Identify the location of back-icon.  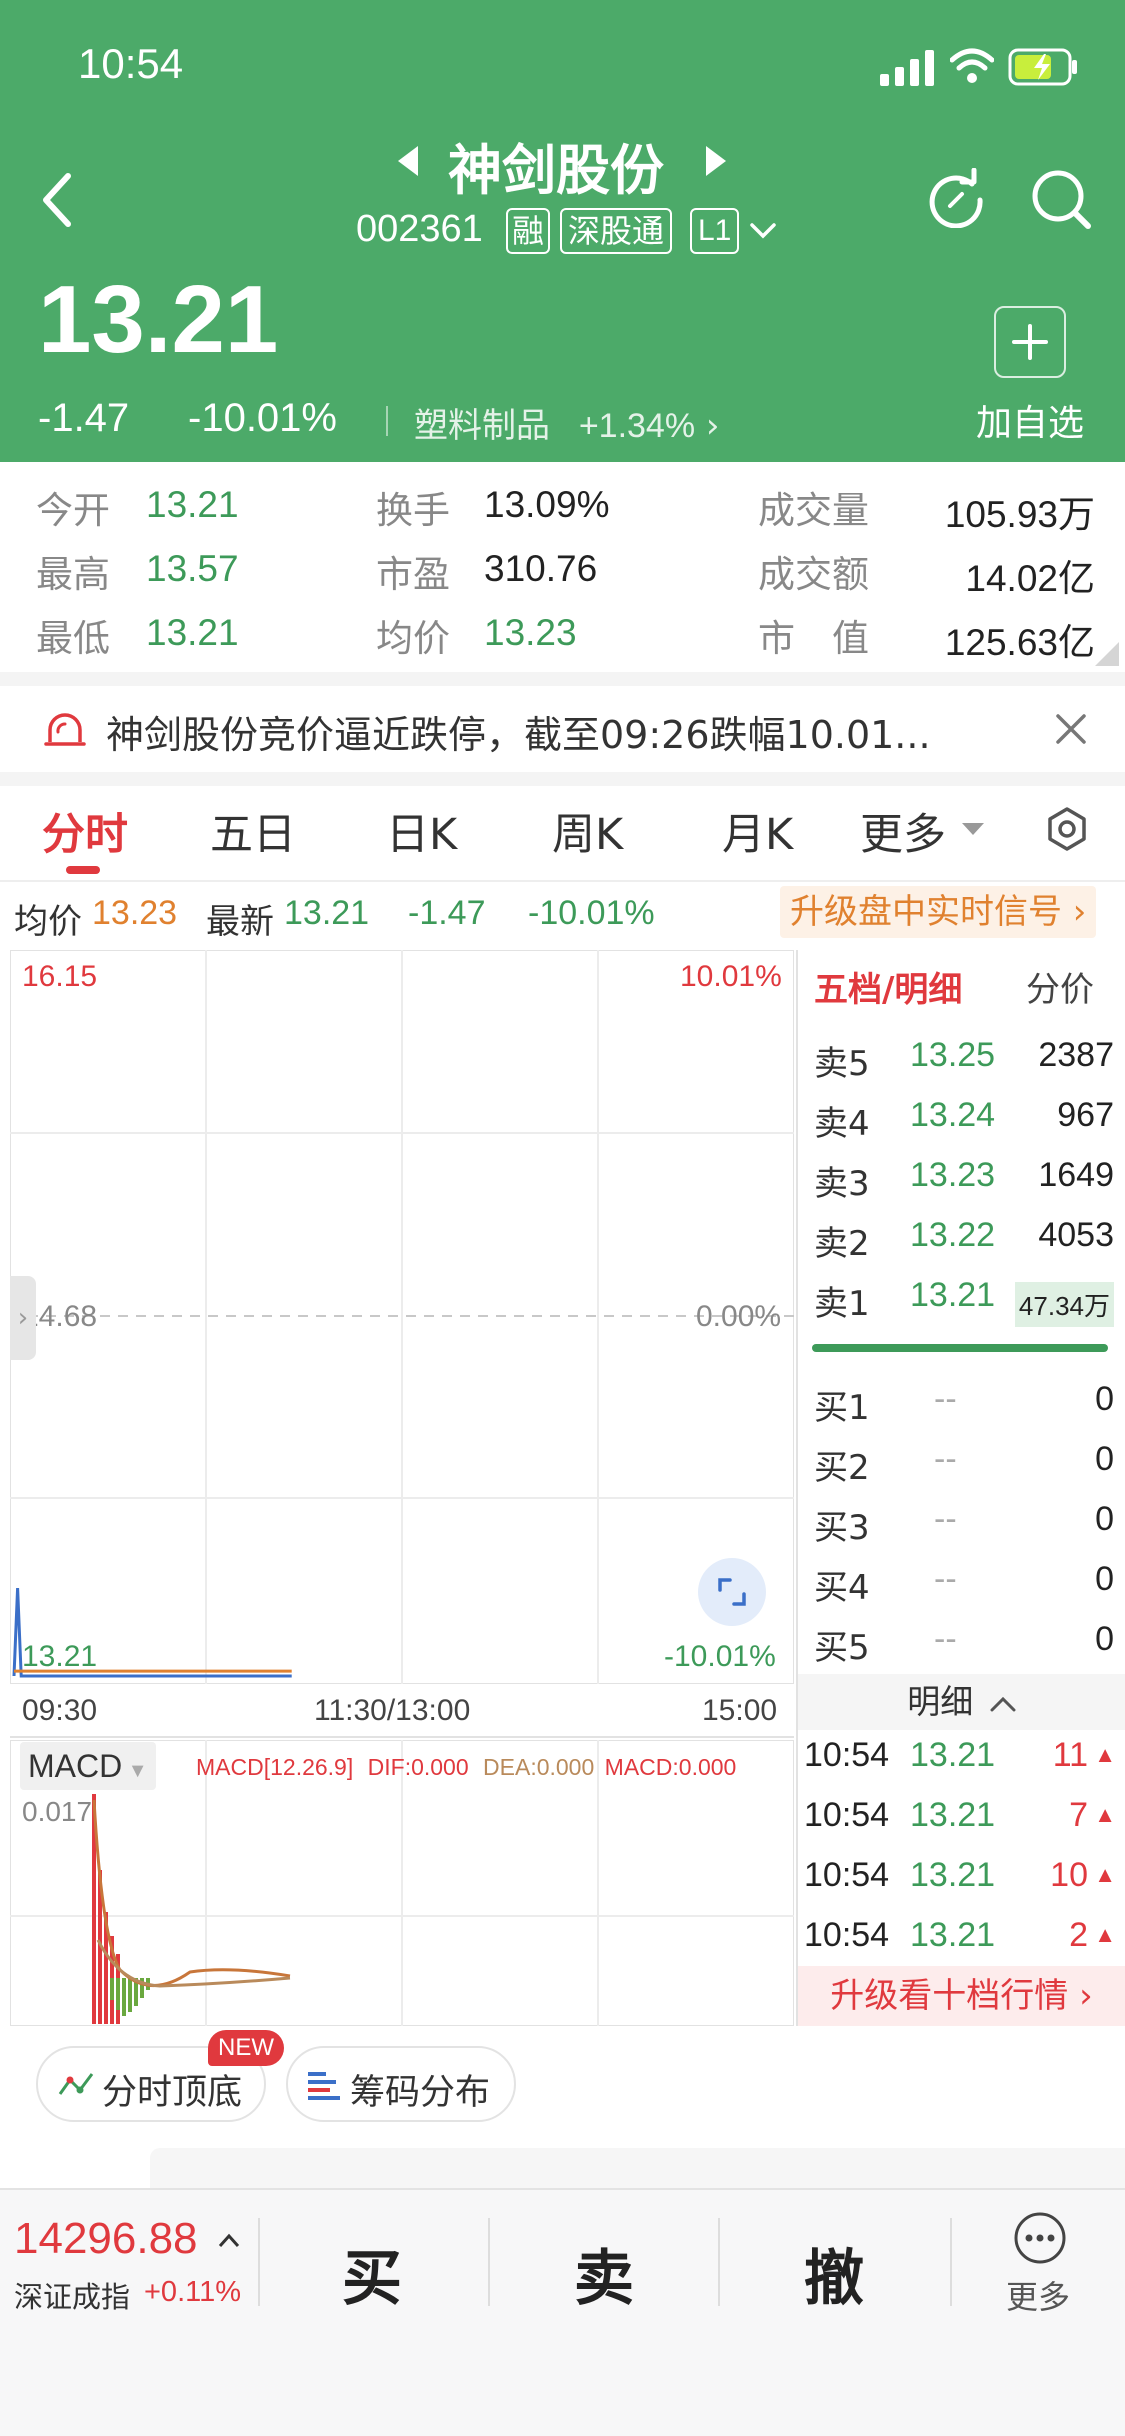
(57, 200).